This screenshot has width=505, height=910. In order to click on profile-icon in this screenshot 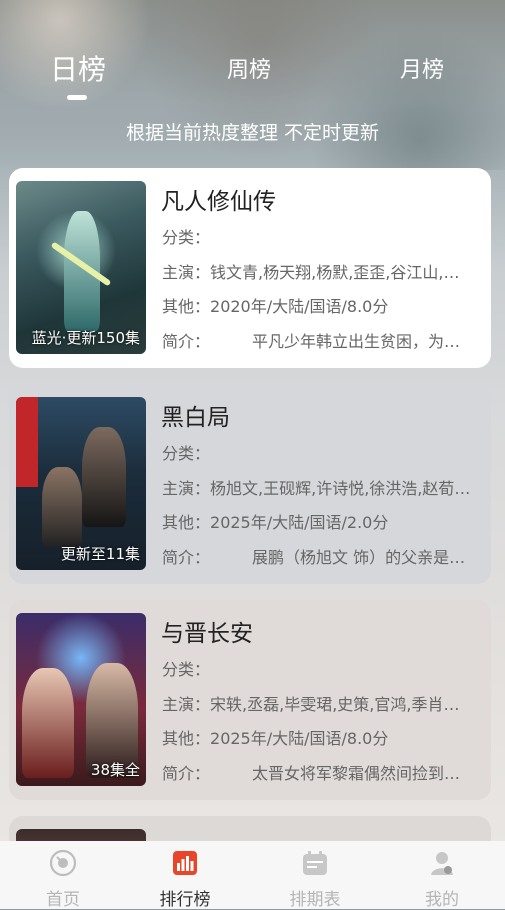, I will do `click(442, 863)`.